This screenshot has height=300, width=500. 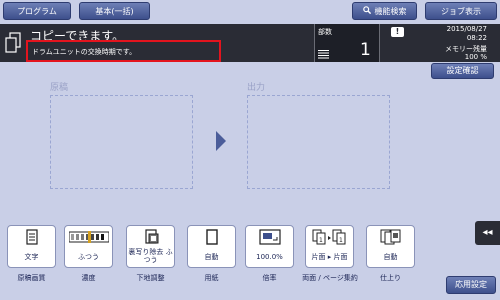 What do you see at coordinates (466, 29) in the screenshot?
I see `date-text: 2015/08/27` at bounding box center [466, 29].